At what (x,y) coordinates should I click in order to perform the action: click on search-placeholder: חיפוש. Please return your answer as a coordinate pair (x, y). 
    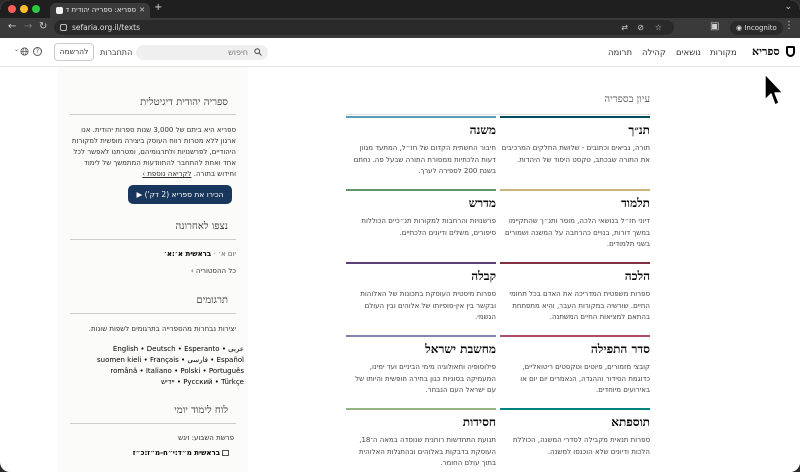
    Looking at the image, I should click on (238, 52).